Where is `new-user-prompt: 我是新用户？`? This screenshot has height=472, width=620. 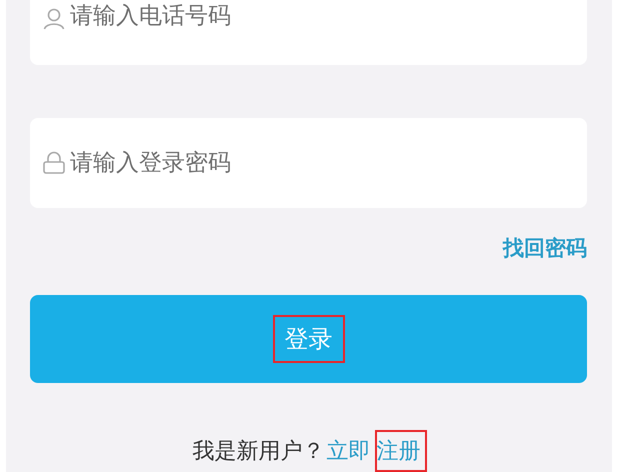 new-user-prompt: 我是新用户？ is located at coordinates (258, 452).